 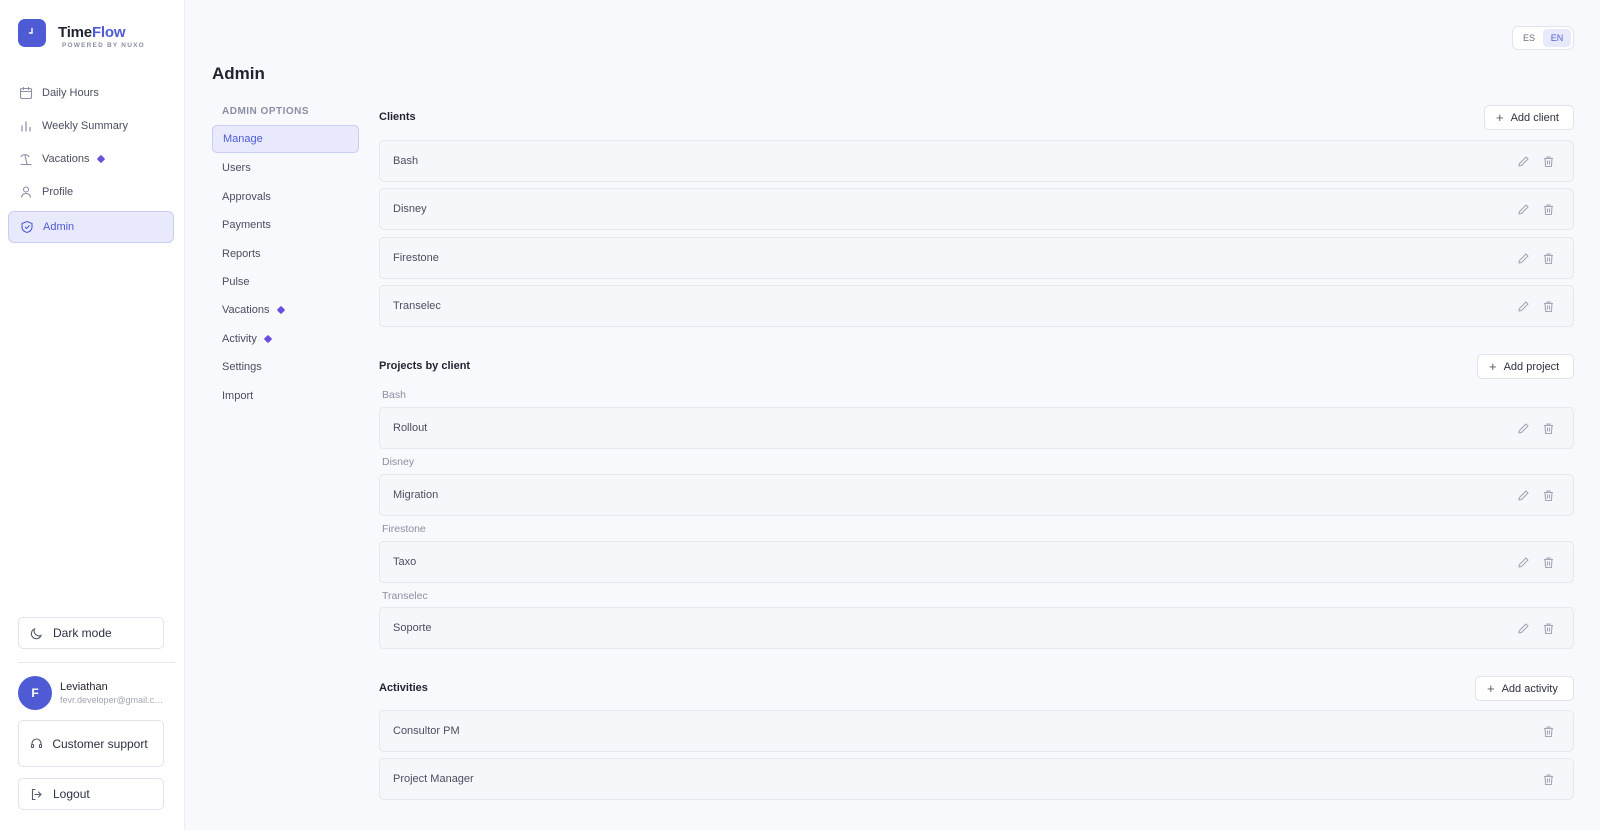 I want to click on nav-item-vacations: Vacations, so click(x=91, y=159).